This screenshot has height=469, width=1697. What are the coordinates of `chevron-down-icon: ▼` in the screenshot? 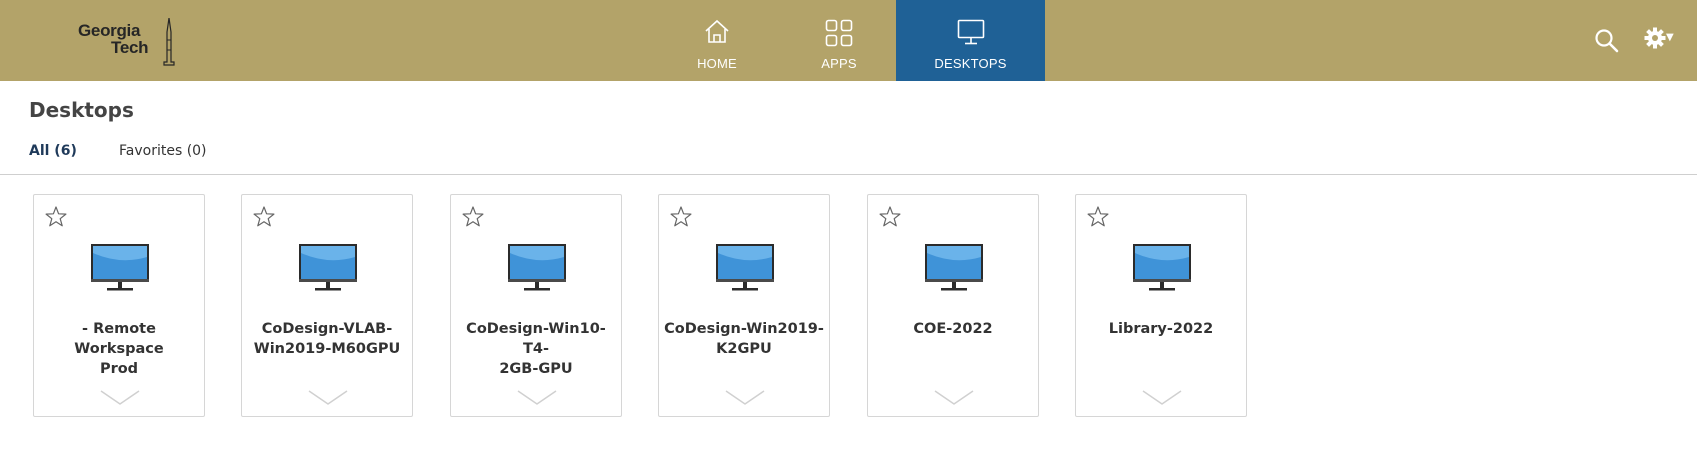 It's located at (1670, 37).